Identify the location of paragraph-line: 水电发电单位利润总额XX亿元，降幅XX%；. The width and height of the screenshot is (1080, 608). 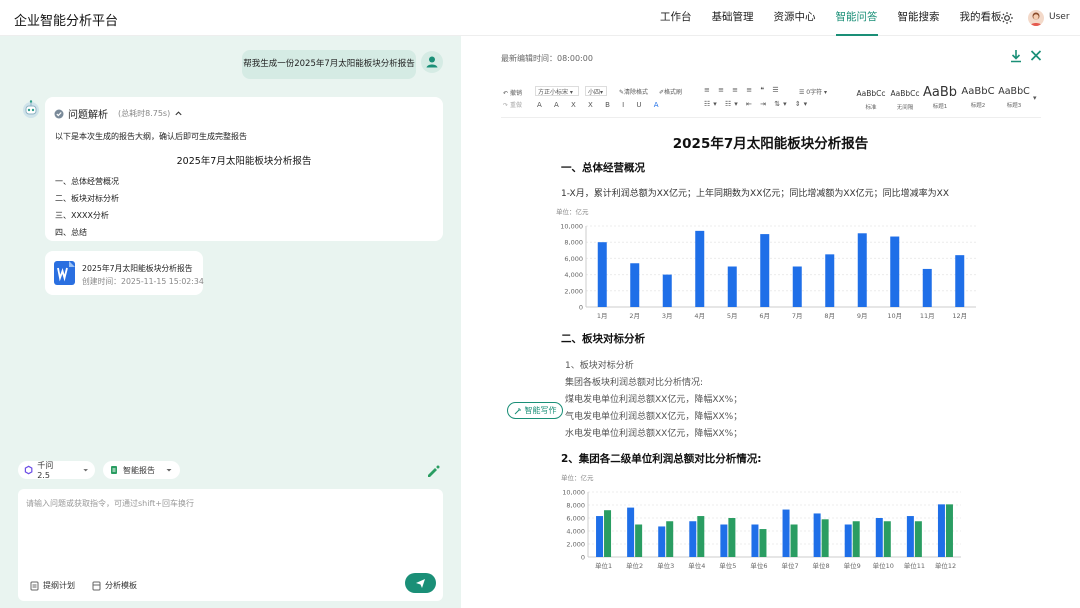
(654, 434).